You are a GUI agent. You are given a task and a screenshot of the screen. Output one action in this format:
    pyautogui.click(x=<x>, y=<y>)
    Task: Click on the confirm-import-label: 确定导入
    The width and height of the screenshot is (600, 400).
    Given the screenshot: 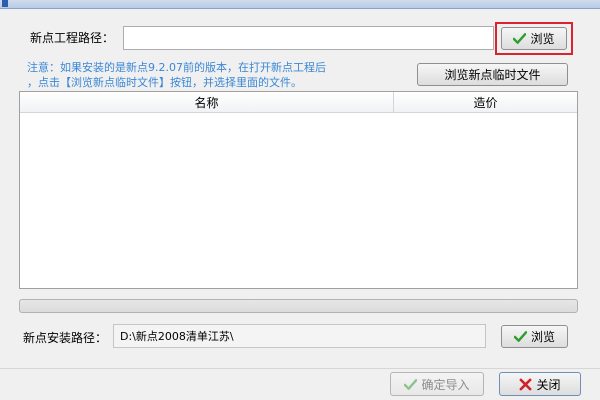 What is the action you would take?
    pyautogui.click(x=445, y=384)
    